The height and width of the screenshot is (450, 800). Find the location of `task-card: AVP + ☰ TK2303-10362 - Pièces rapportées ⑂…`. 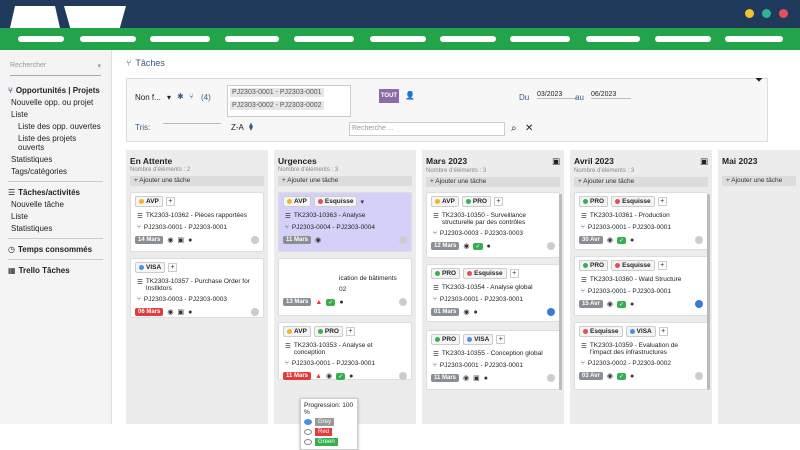

task-card: AVP + ☰ TK2303-10362 - Pièces rapportées ⑂… is located at coordinates (197, 222).